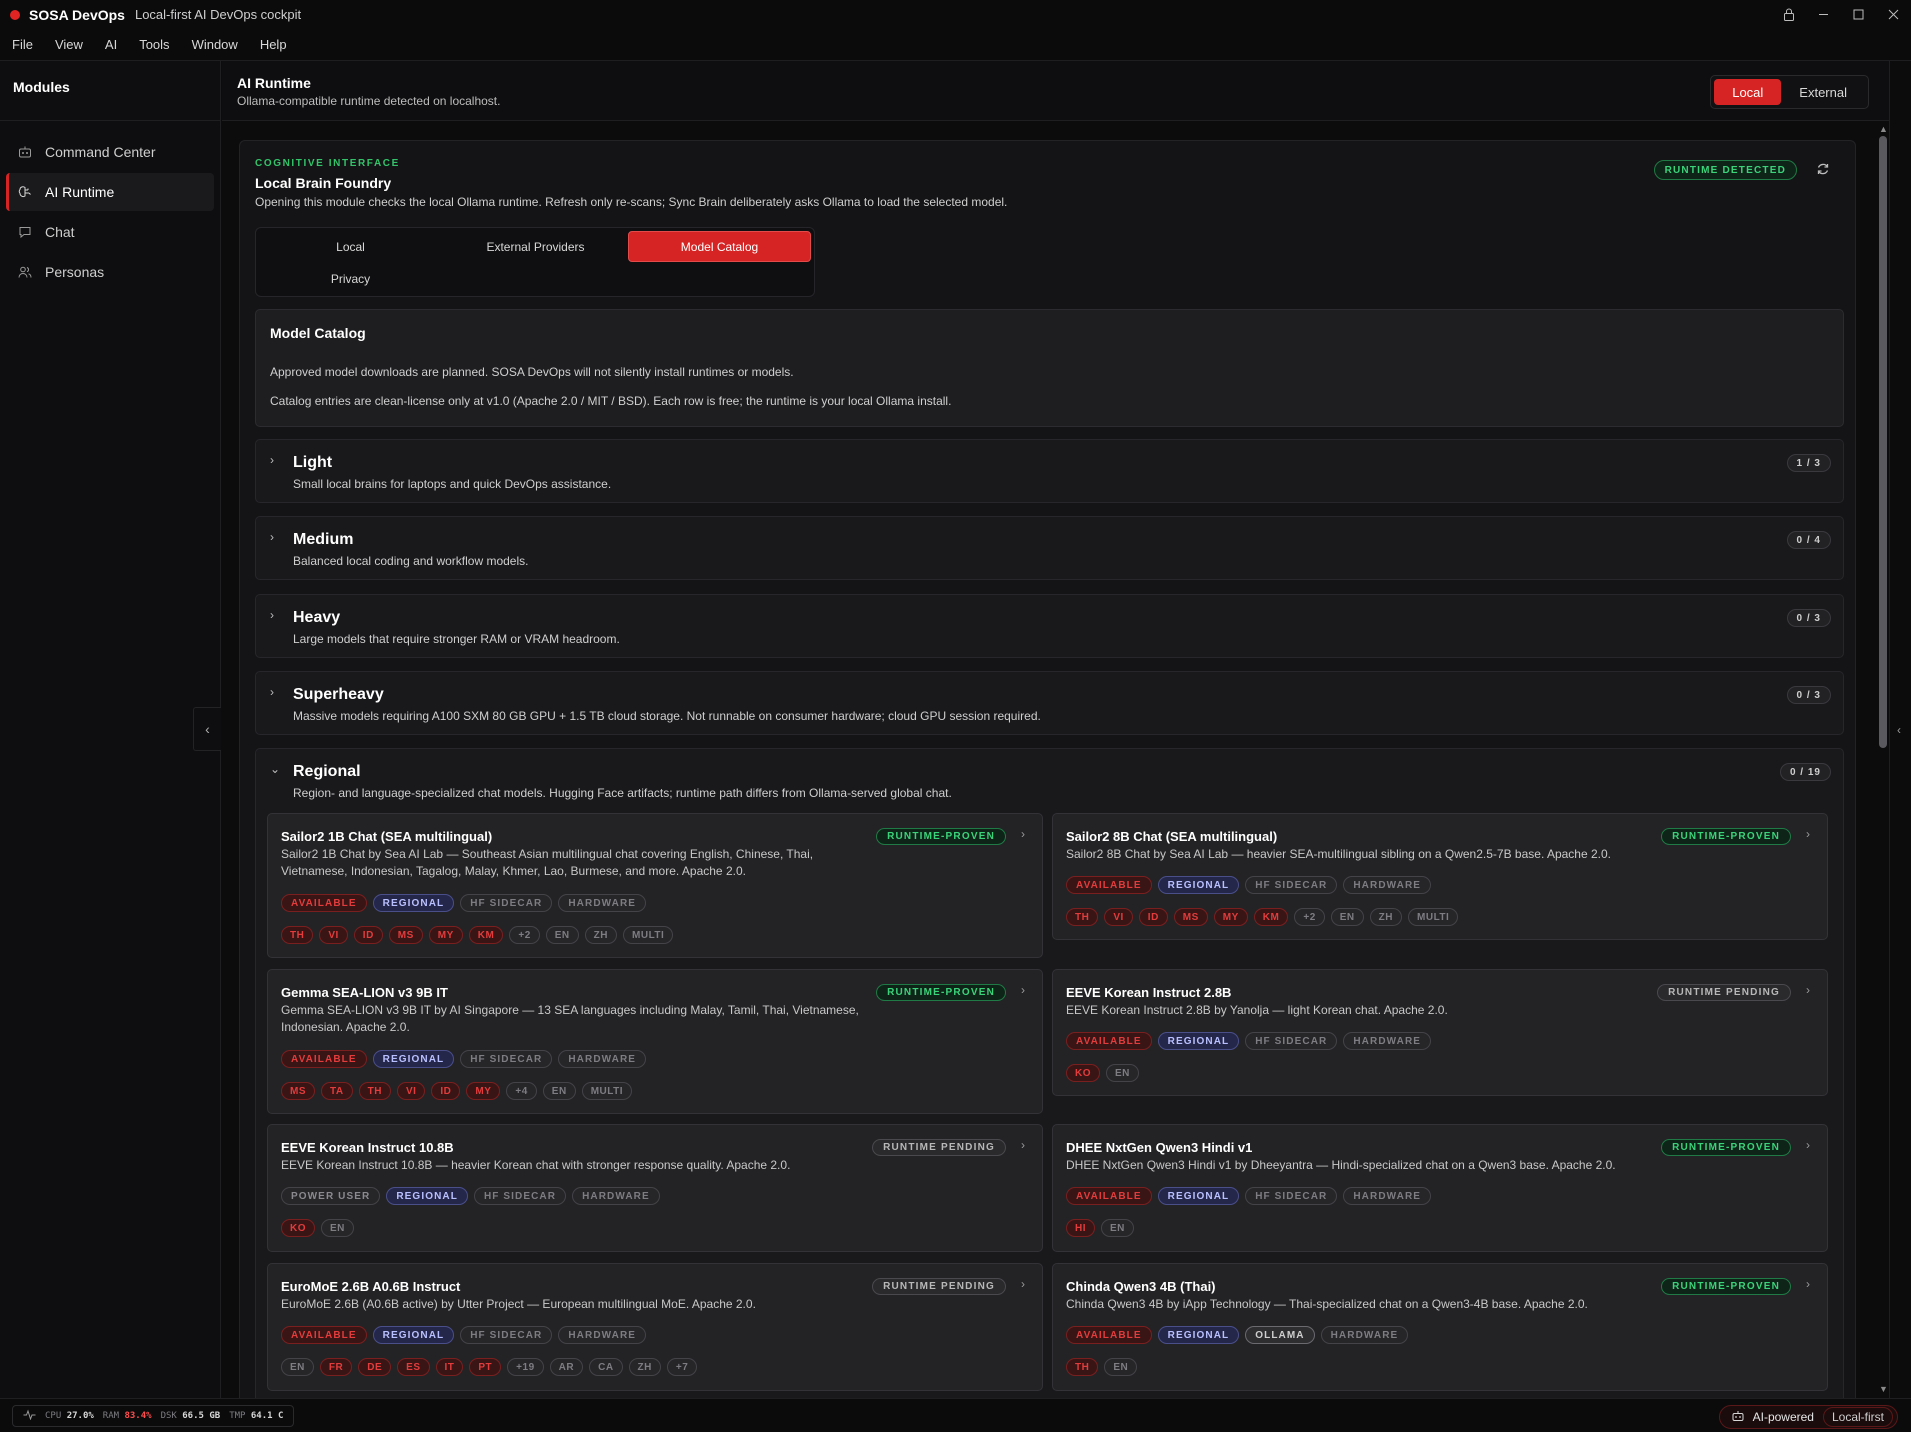  Describe the element at coordinates (449, 1367) in the screenshot. I see `language-chip: IT` at that location.